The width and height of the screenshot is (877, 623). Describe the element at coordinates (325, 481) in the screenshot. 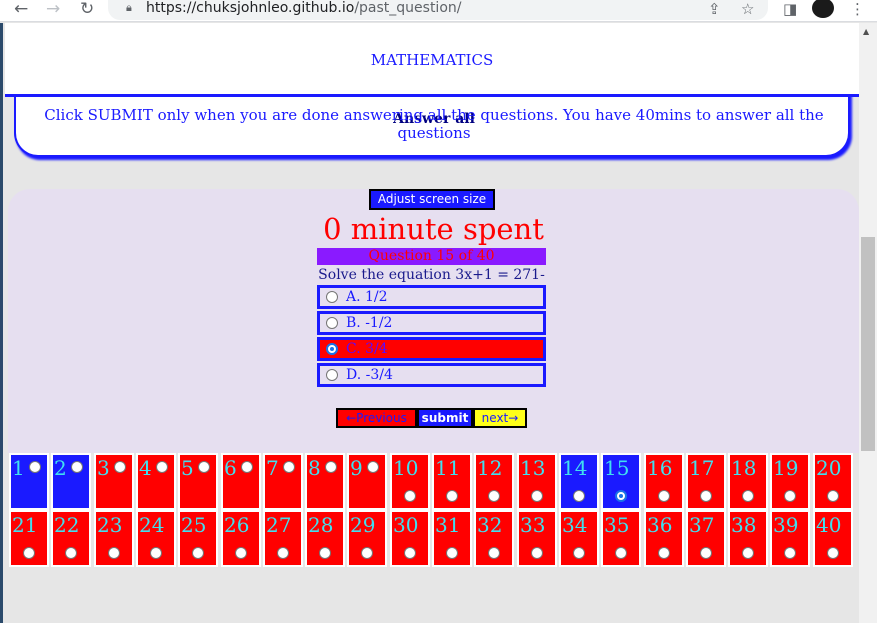

I see `question-nav-cell: 8` at that location.